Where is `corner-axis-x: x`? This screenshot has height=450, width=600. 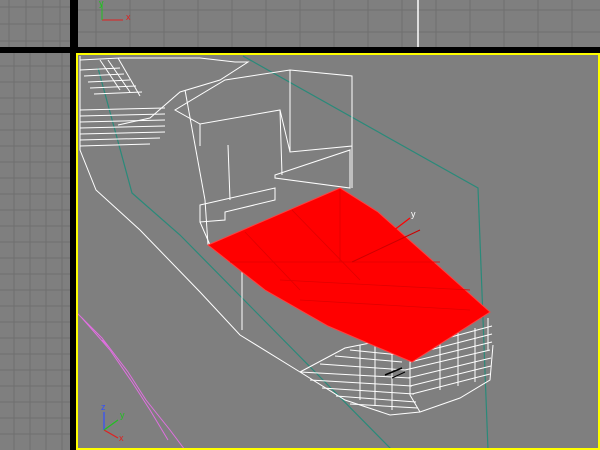
corner-axis-x: x is located at coordinates (121, 438).